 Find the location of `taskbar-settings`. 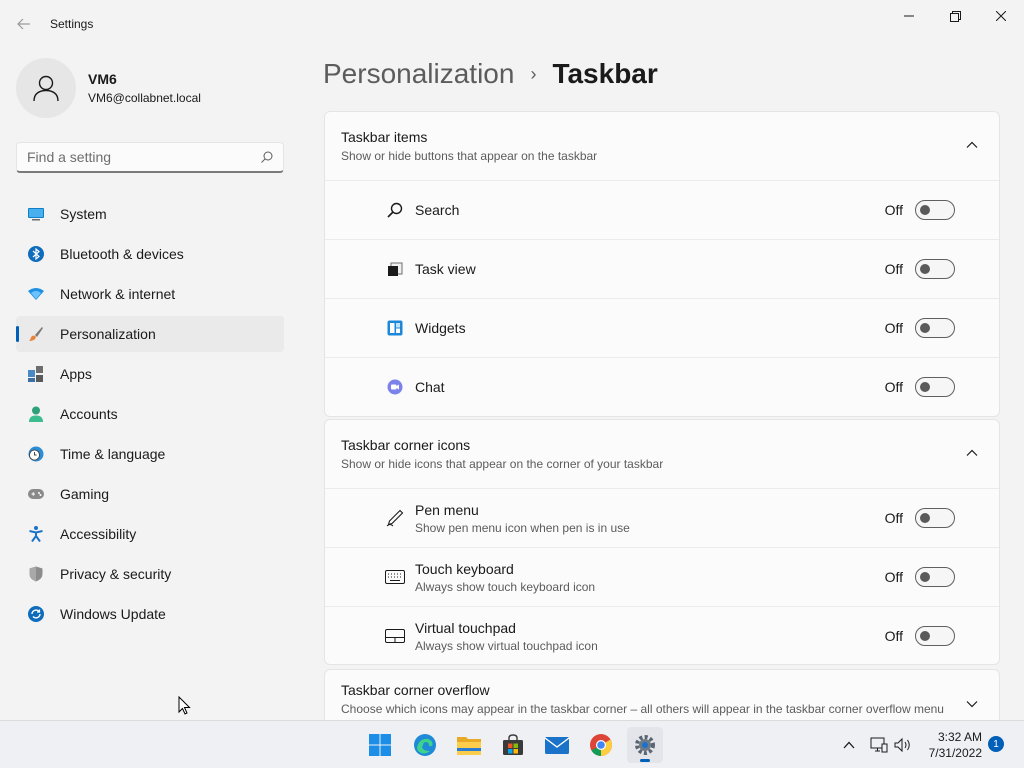

taskbar-settings is located at coordinates (645, 745).